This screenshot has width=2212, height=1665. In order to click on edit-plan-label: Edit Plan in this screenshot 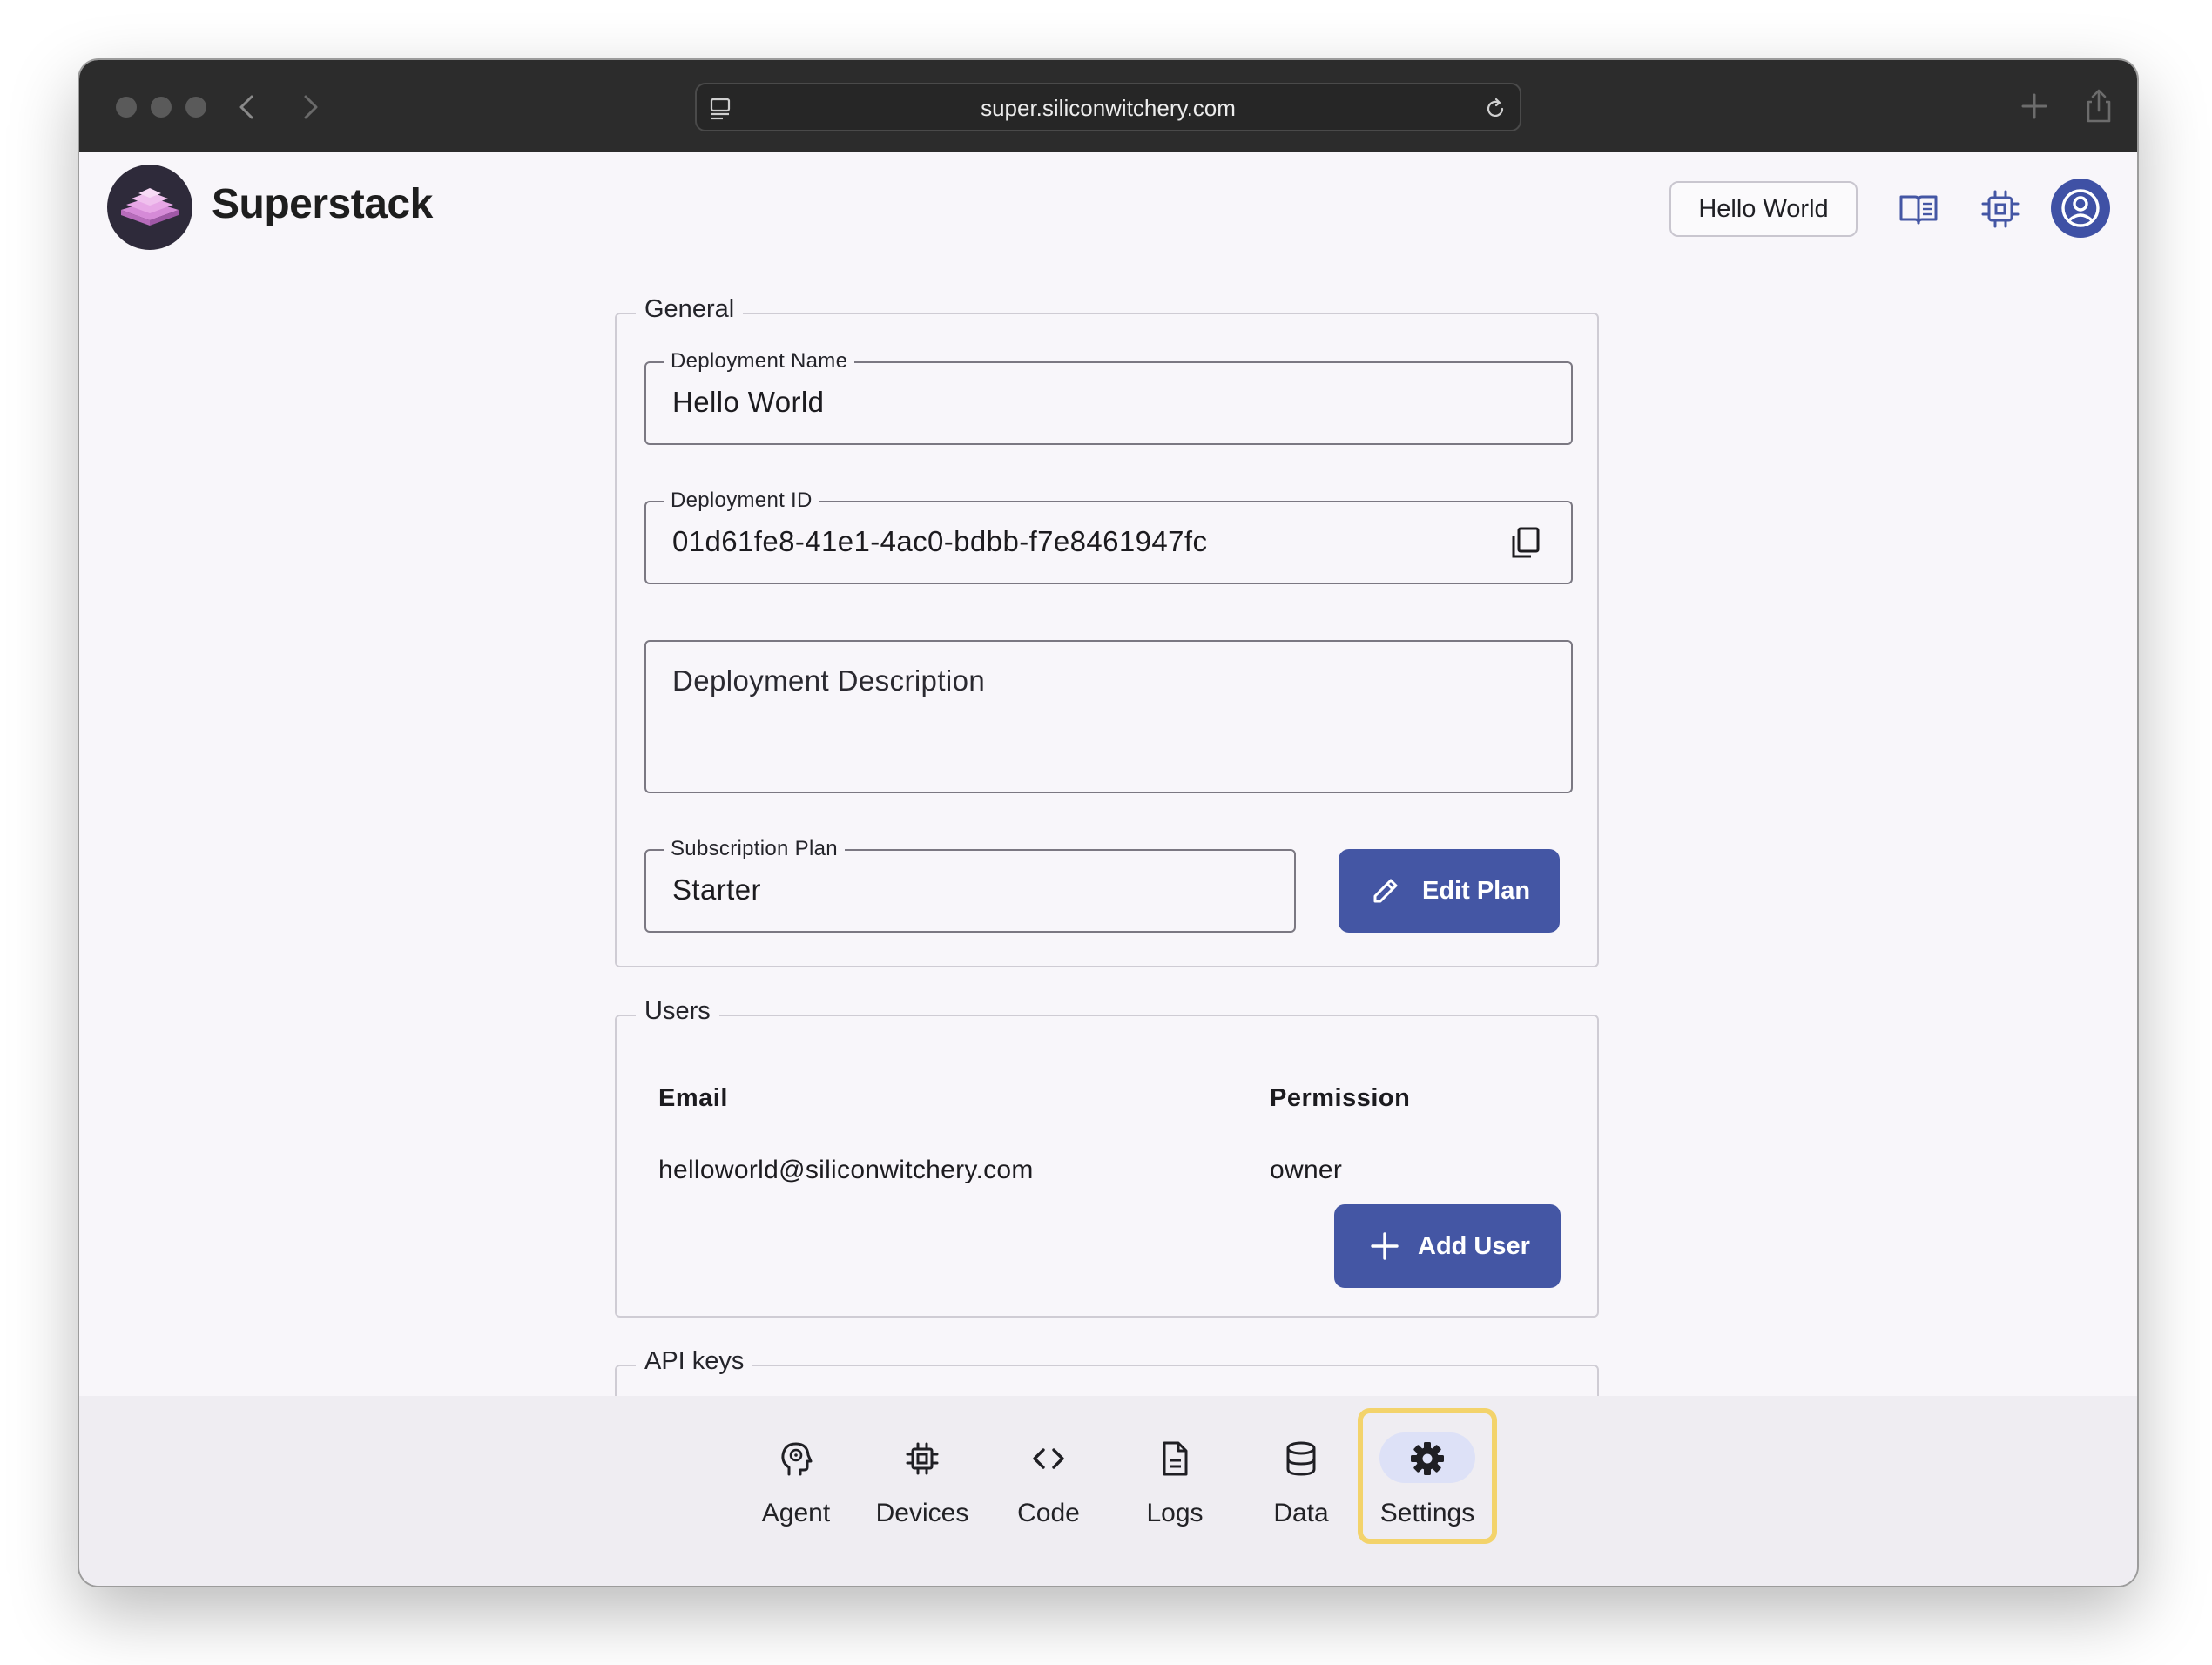, I will do `click(1477, 891)`.